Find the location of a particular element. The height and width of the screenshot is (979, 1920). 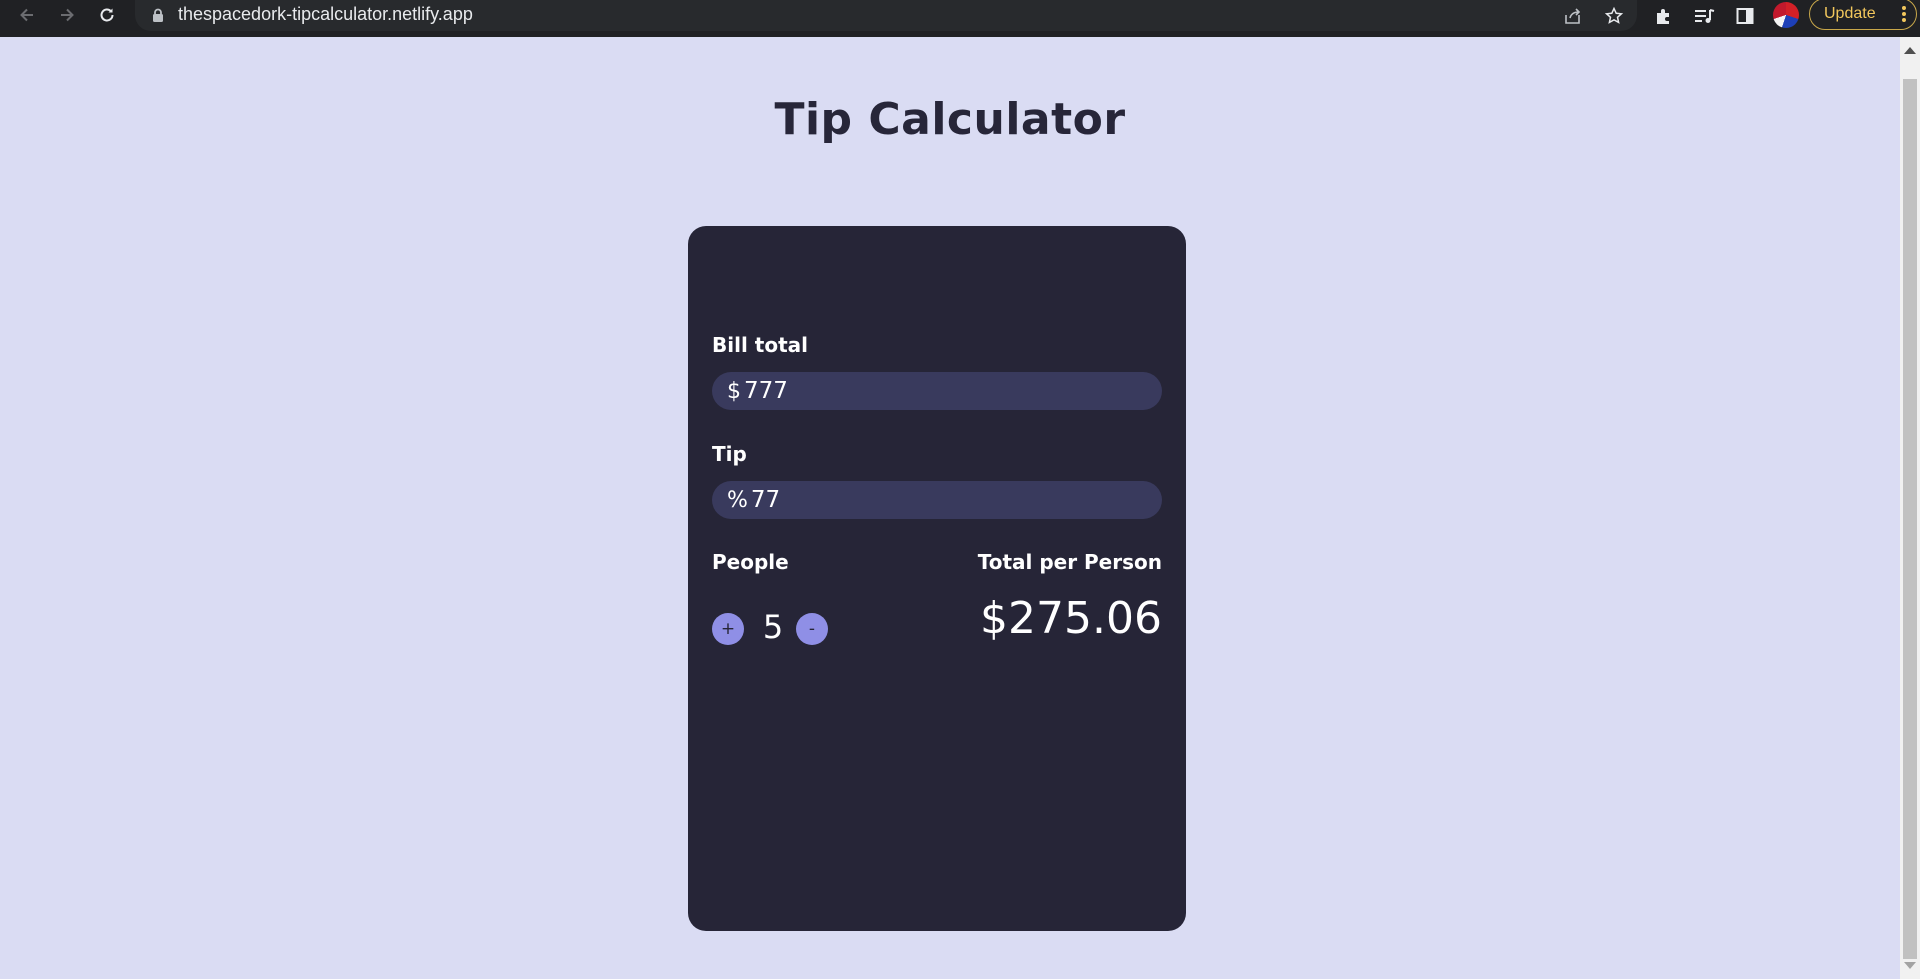

tip-input is located at coordinates (940, 500).